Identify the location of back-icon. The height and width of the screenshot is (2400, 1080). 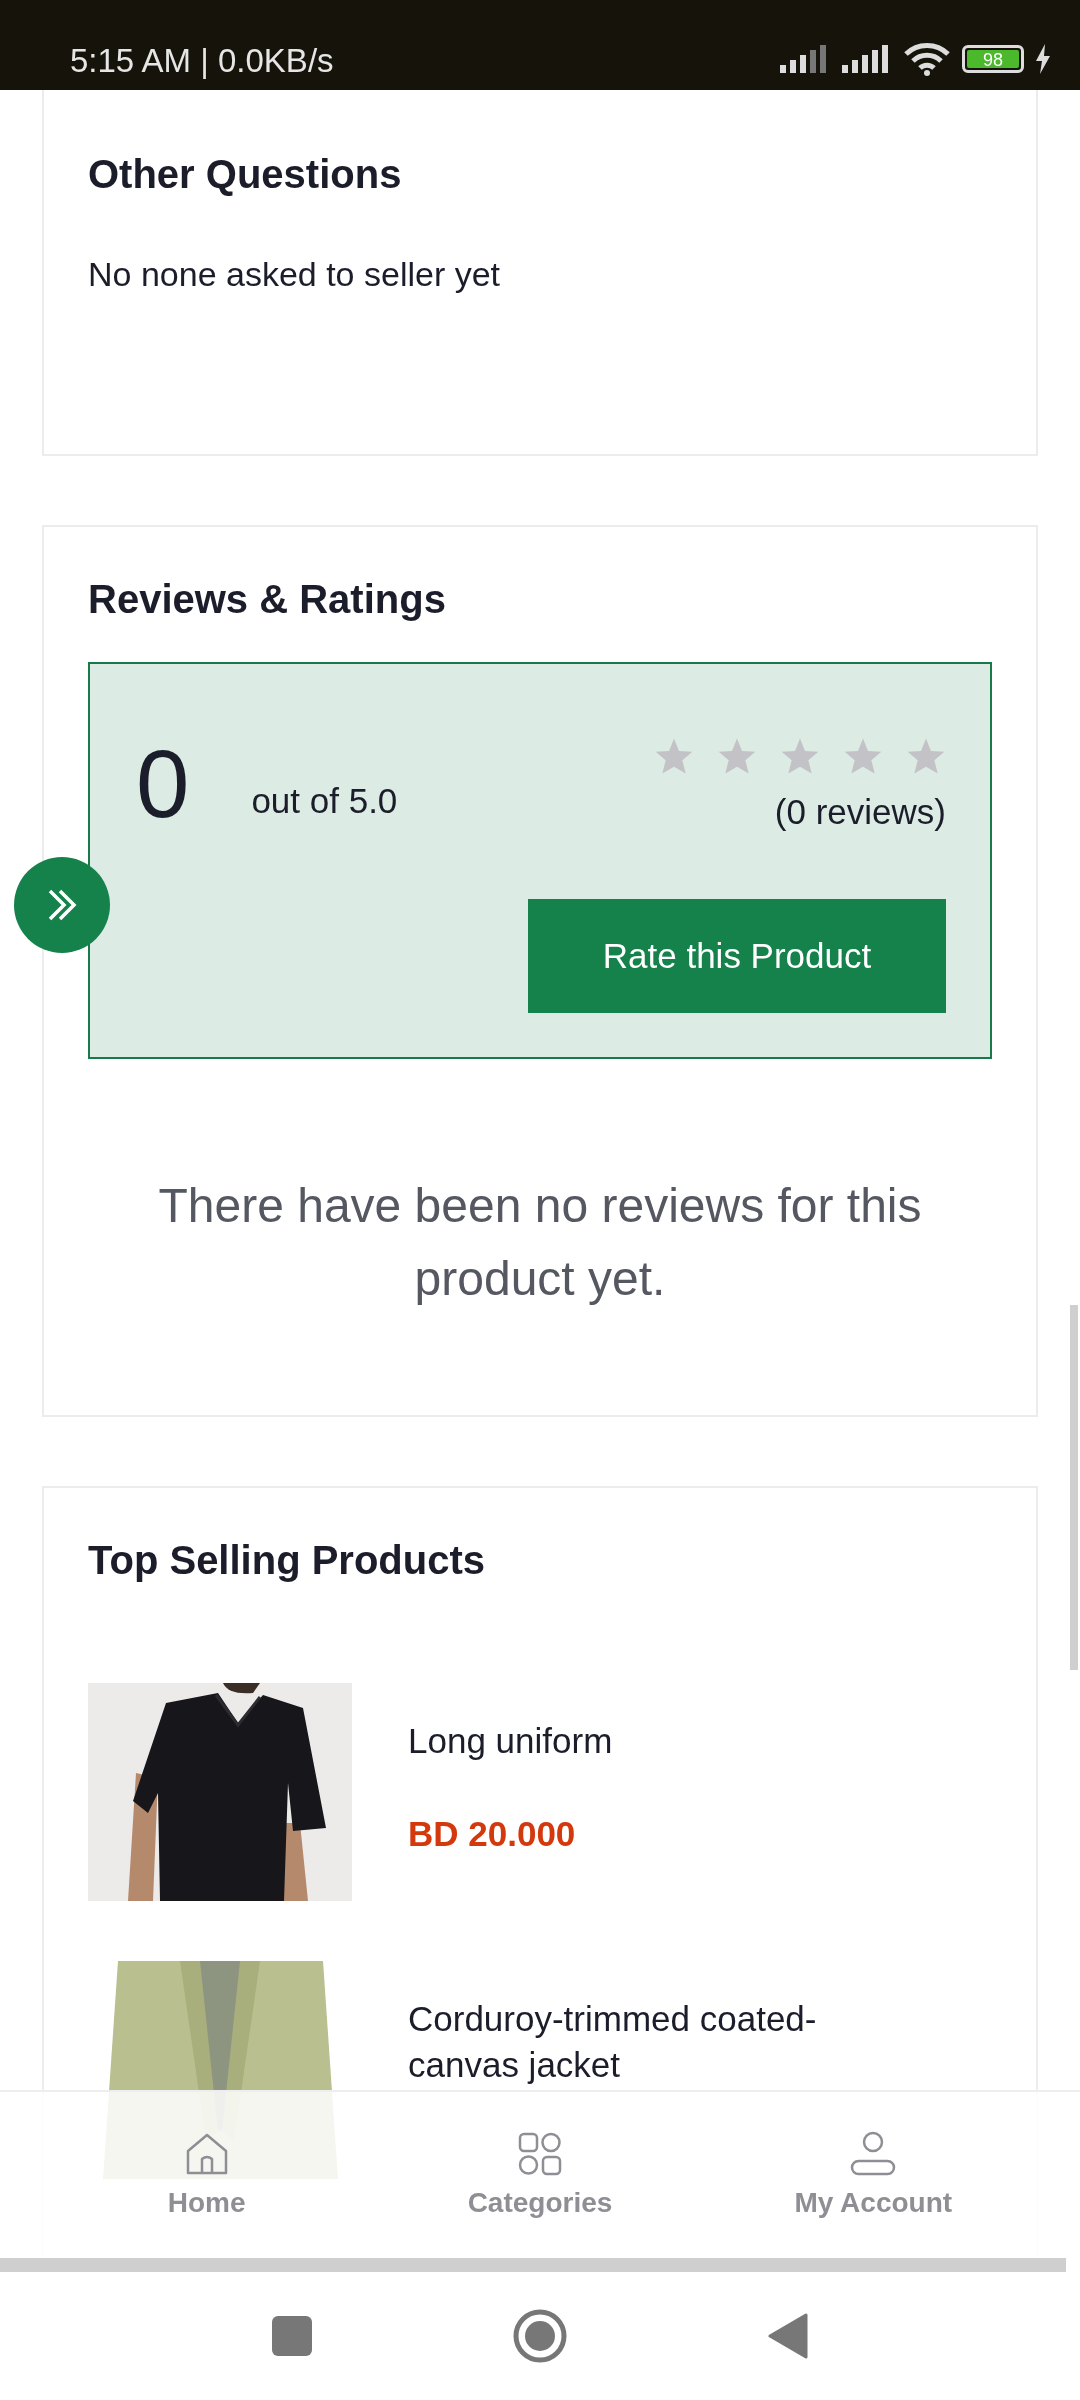
(788, 2336).